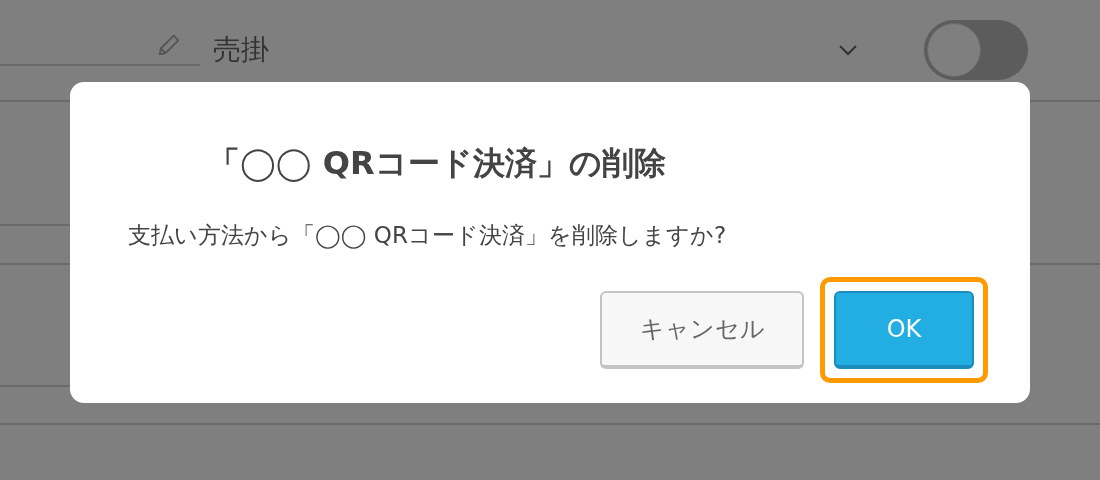  What do you see at coordinates (437, 163) in the screenshot?
I see `dialog-title: 「◯◯ QRコード決済」の削除` at bounding box center [437, 163].